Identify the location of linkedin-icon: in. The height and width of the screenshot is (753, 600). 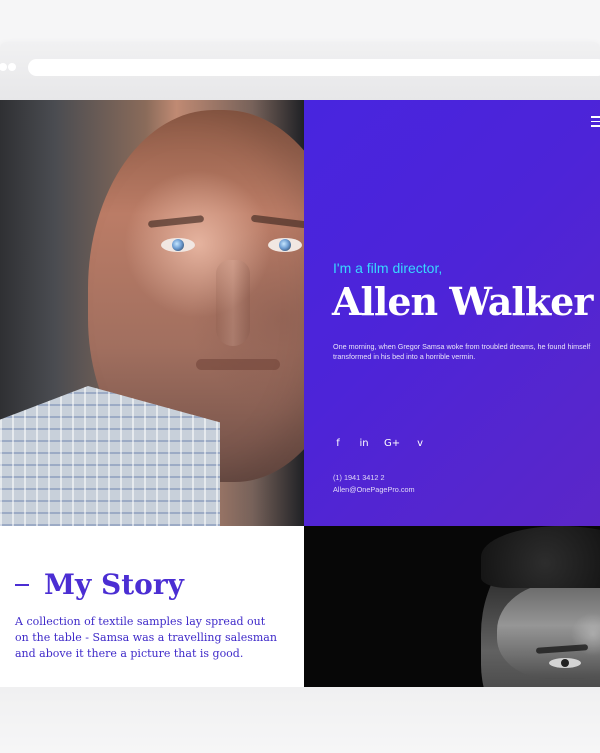
(364, 444).